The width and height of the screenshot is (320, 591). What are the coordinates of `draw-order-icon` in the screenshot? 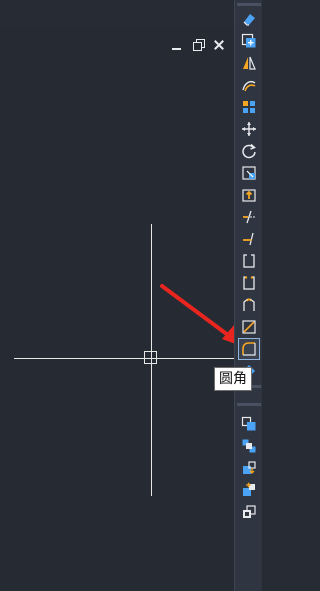 It's located at (249, 424).